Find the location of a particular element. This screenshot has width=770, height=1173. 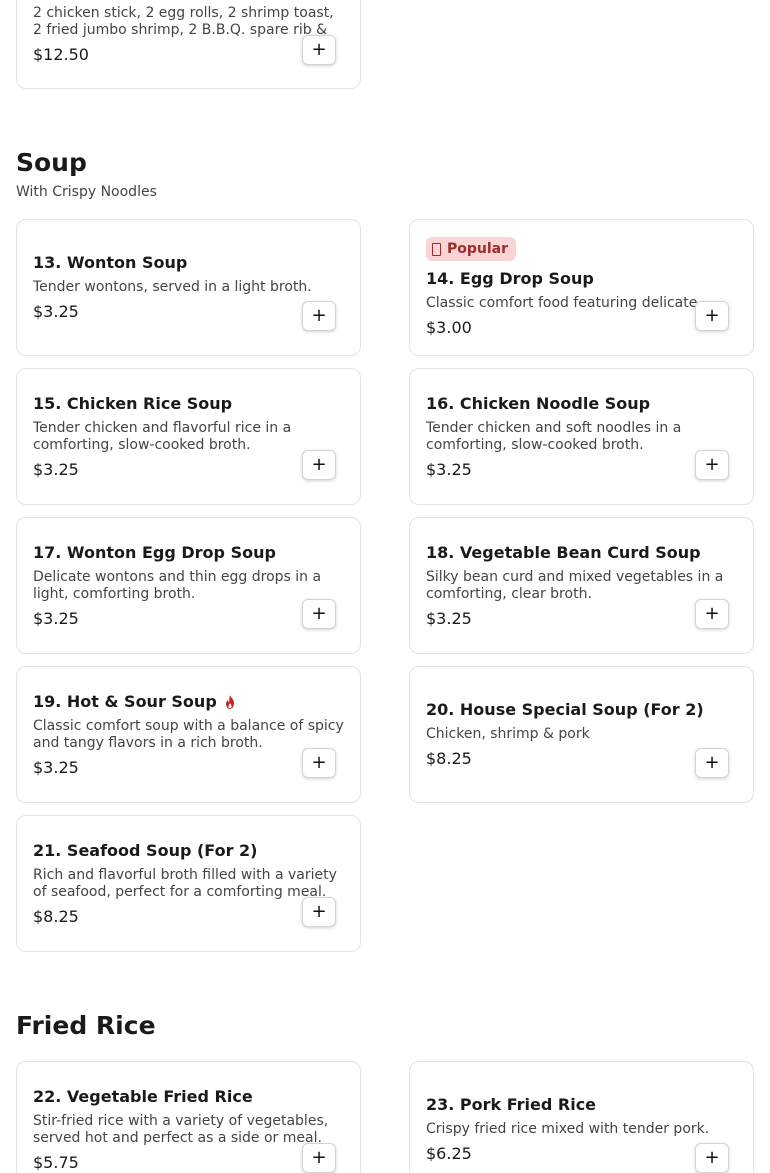

item-name: 23. Pork Fried Rice is located at coordinates (511, 1104).